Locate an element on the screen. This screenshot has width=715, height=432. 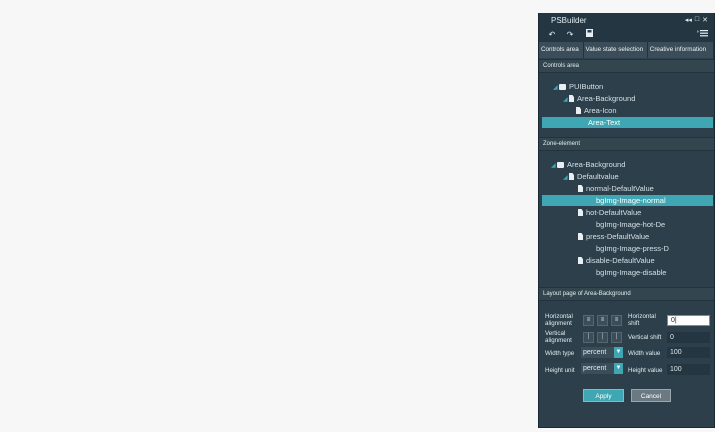
tree-item-area-icon: Area-Icon is located at coordinates (596, 110).